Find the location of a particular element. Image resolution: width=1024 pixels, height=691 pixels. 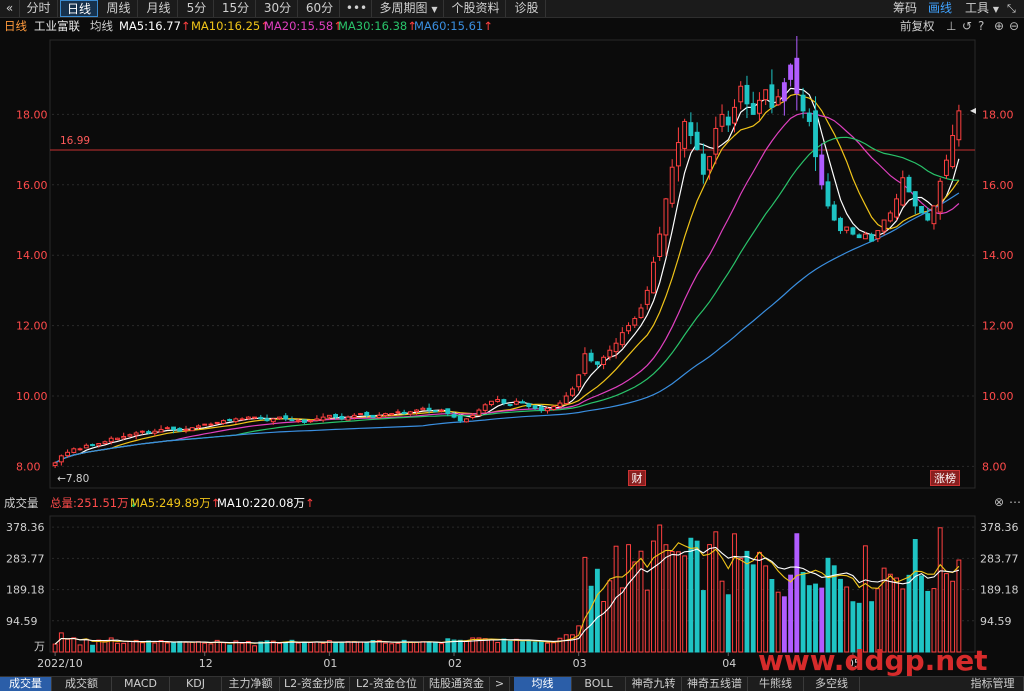

tab-fenshi: 分时 is located at coordinates (39, 8).